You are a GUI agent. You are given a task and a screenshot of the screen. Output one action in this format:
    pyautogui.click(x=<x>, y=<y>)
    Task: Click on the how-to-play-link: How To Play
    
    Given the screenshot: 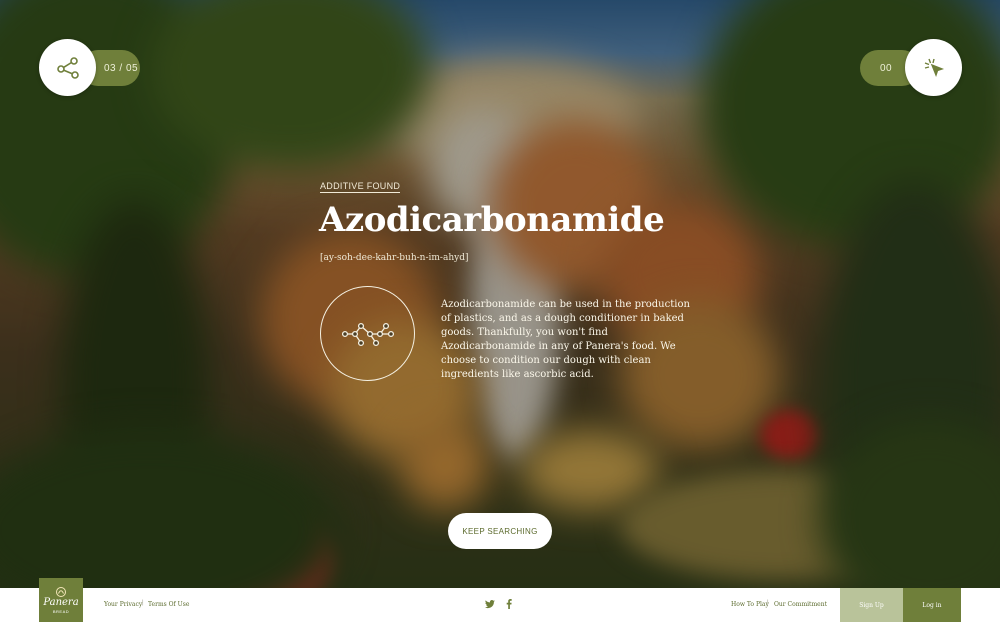 What is the action you would take?
    pyautogui.click(x=750, y=604)
    